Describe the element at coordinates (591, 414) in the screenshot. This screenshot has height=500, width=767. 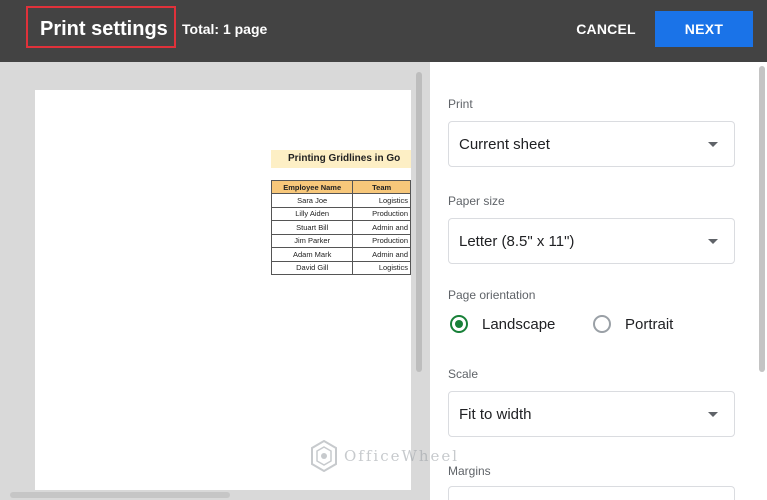
I see `scale-select: Fit to width` at that location.